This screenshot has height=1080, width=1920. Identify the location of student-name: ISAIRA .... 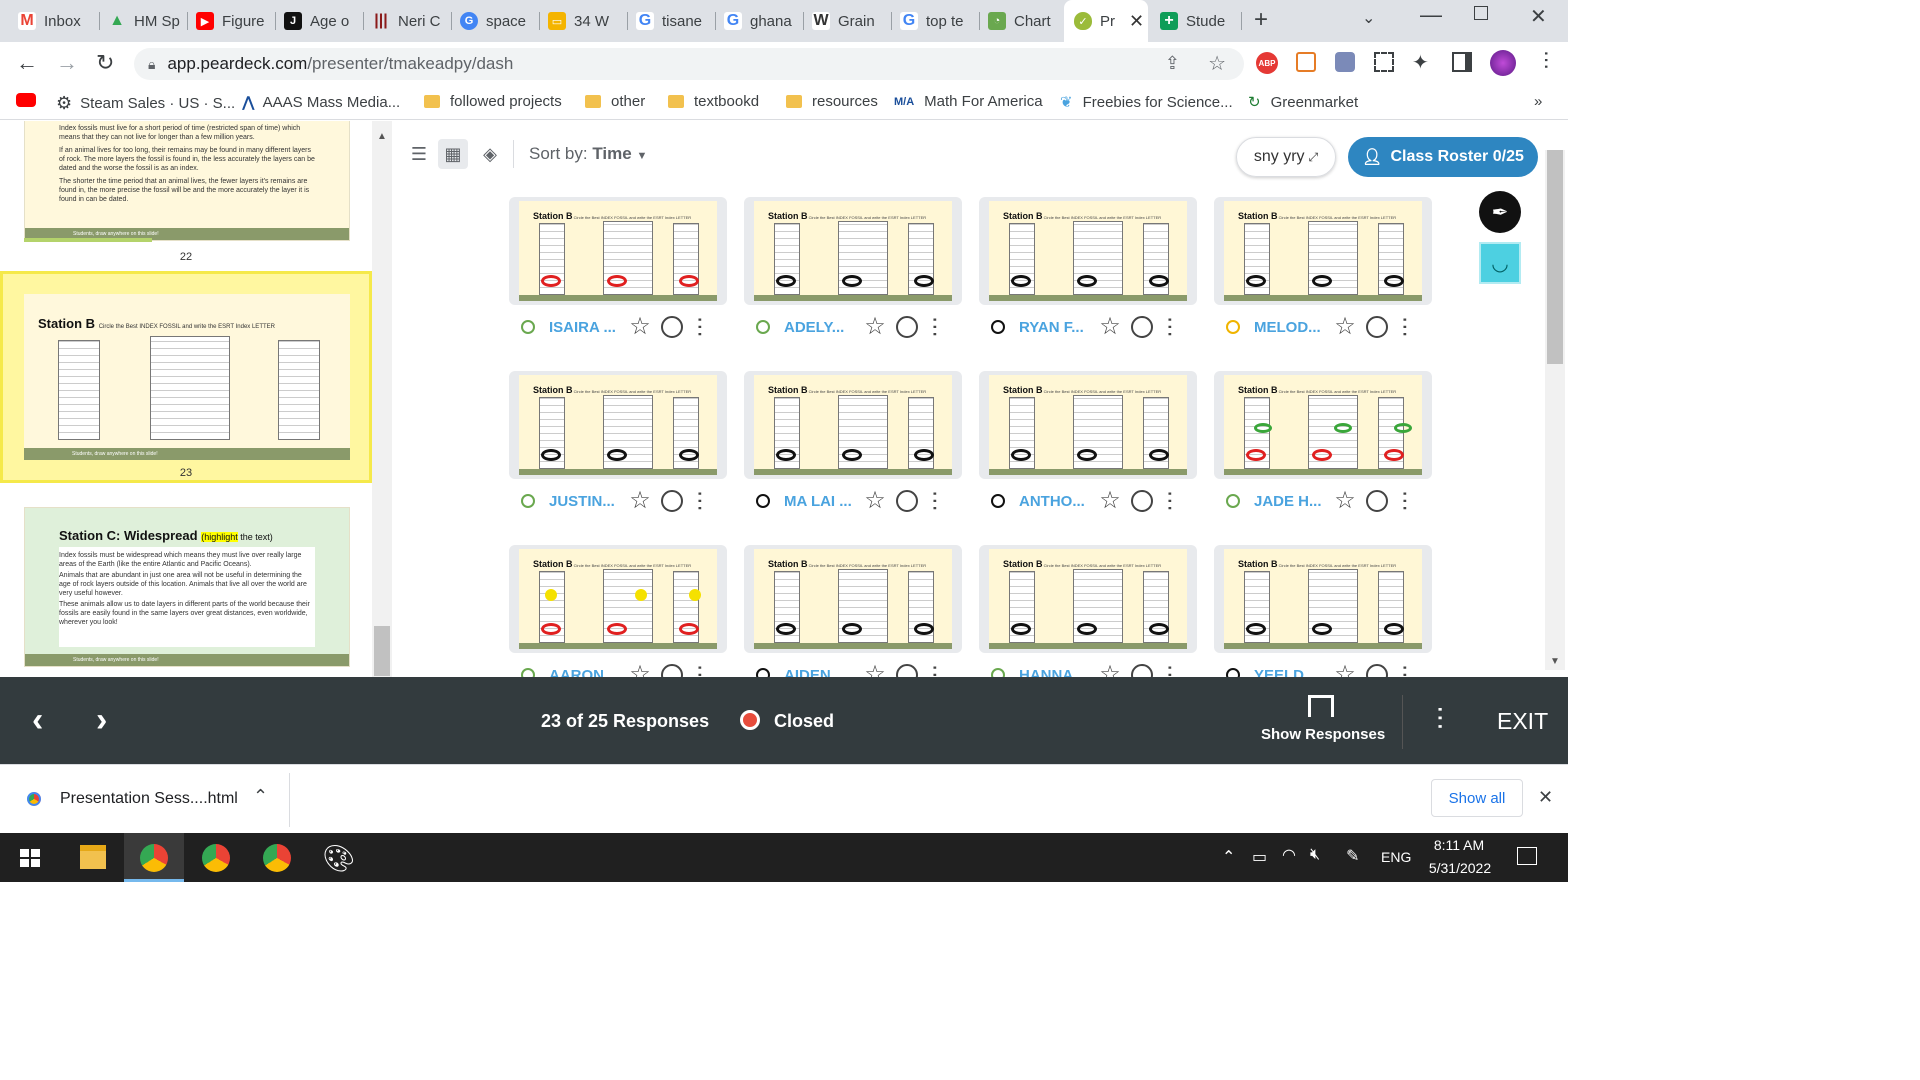
(586, 327).